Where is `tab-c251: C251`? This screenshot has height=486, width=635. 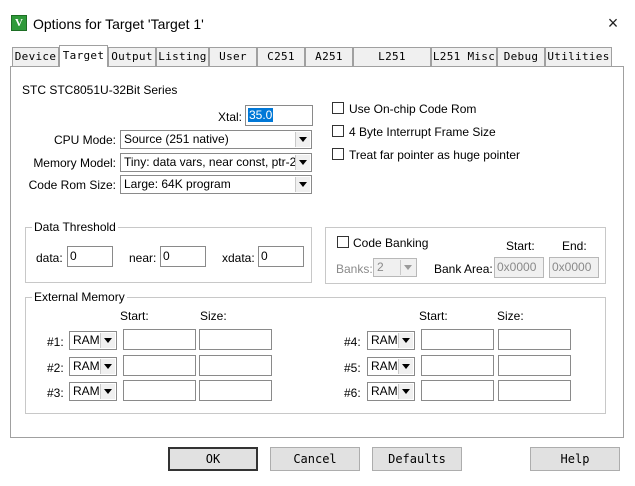 tab-c251: C251 is located at coordinates (281, 56).